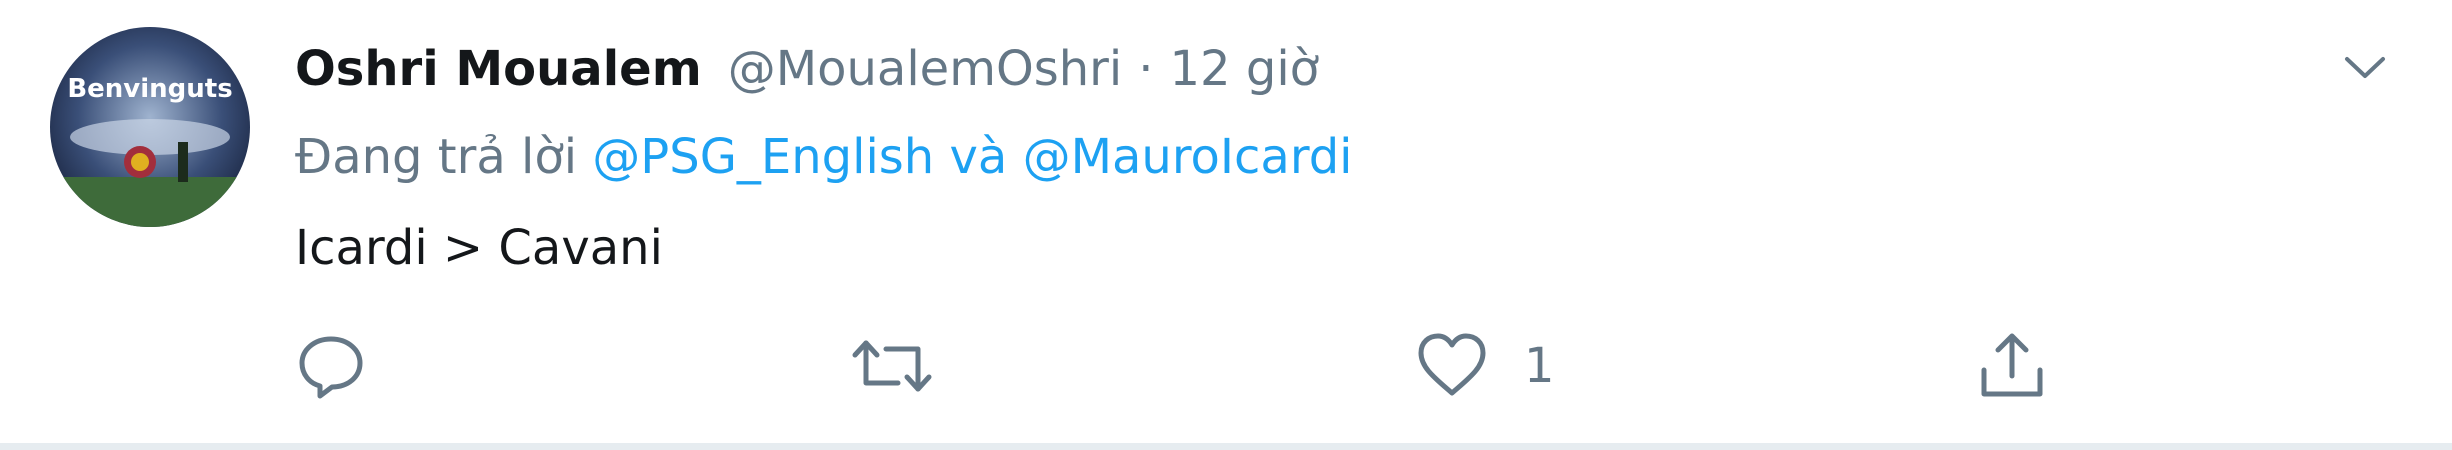  I want to click on replying-to-conjunction: và, so click(978, 157).